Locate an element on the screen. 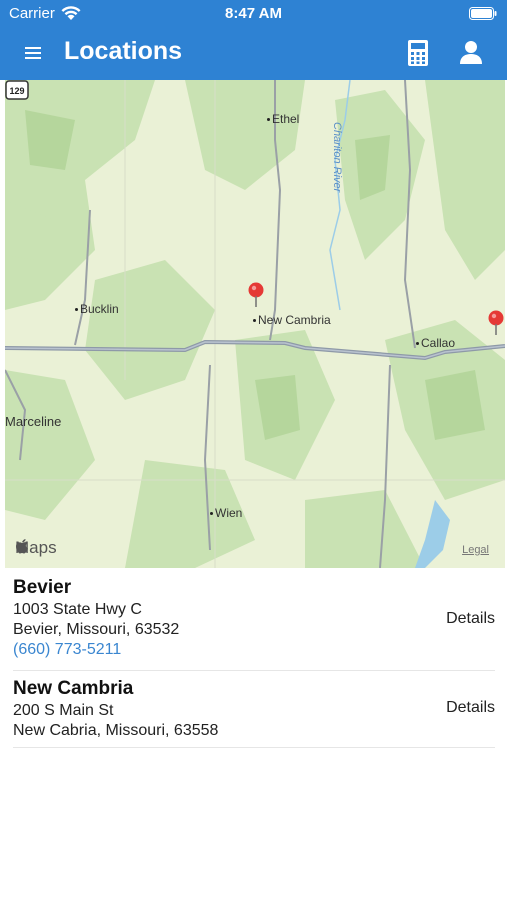 The height and width of the screenshot is (900, 507). route-shield-icon: 129 is located at coordinates (17, 90).